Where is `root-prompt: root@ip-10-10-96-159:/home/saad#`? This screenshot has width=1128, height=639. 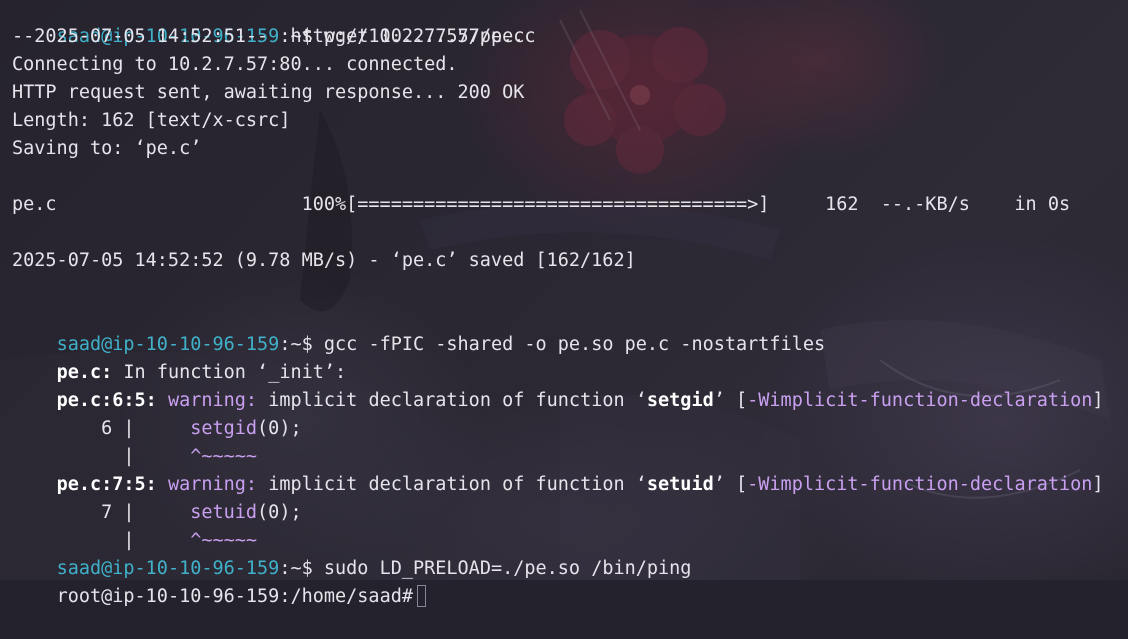
root-prompt: root@ip-10-10-96-159:/home/saad# is located at coordinates (234, 596).